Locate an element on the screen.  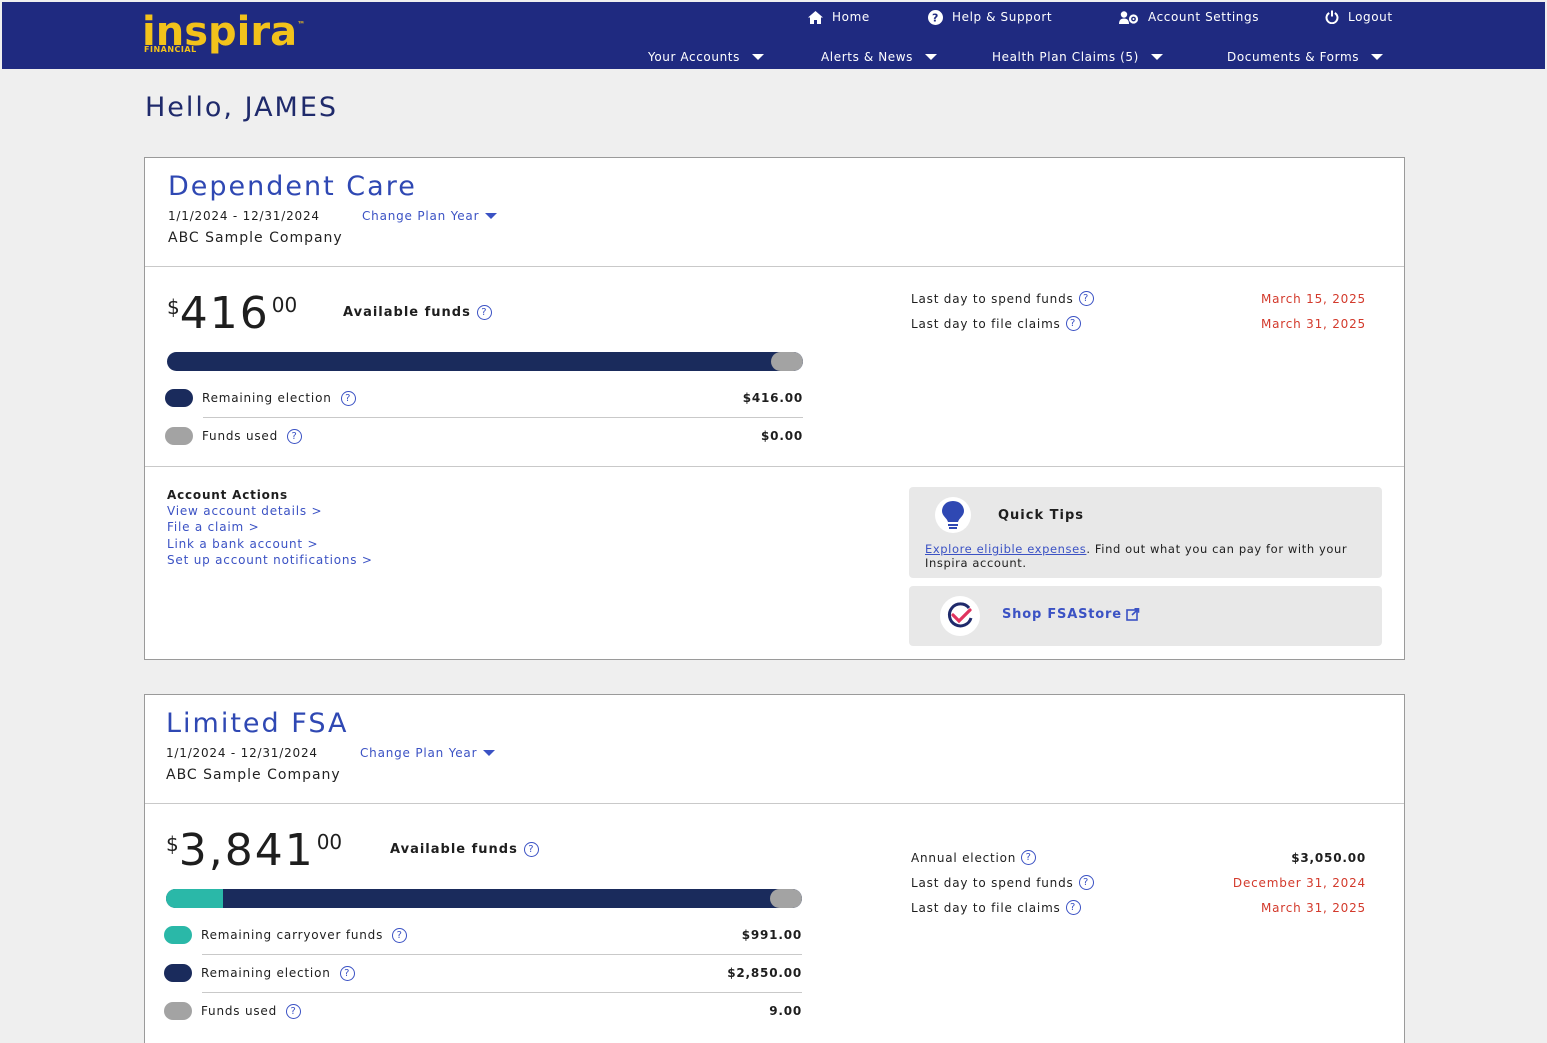
info-label: Annual election is located at coordinates (964, 857).